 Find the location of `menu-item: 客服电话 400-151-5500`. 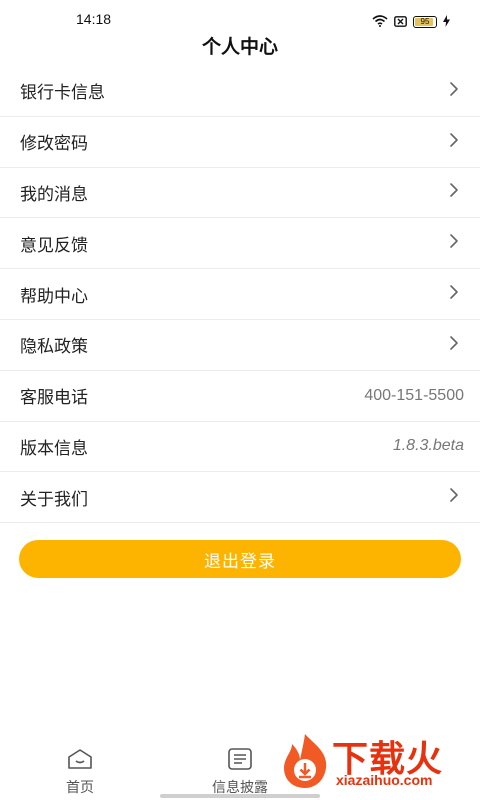

menu-item: 客服电话 400-151-5500 is located at coordinates (240, 396).